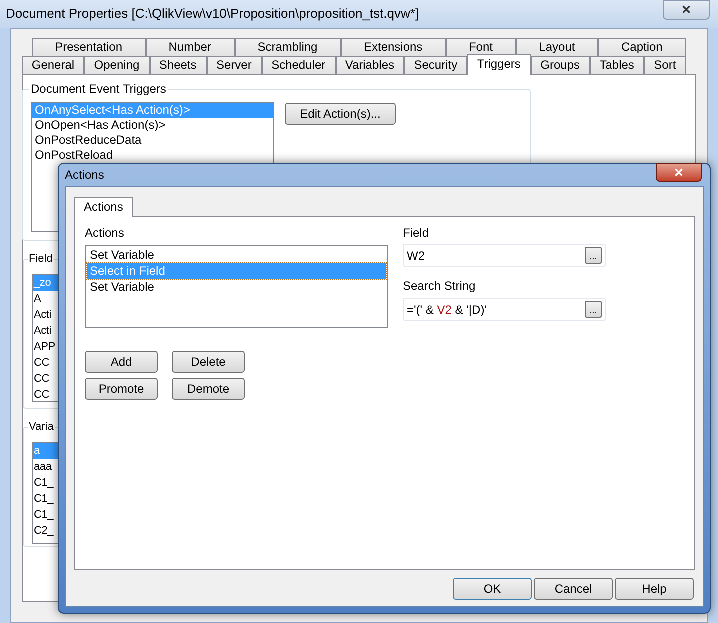 The height and width of the screenshot is (623, 718). What do you see at coordinates (84, 175) in the screenshot?
I see `dialog-title: Actions` at bounding box center [84, 175].